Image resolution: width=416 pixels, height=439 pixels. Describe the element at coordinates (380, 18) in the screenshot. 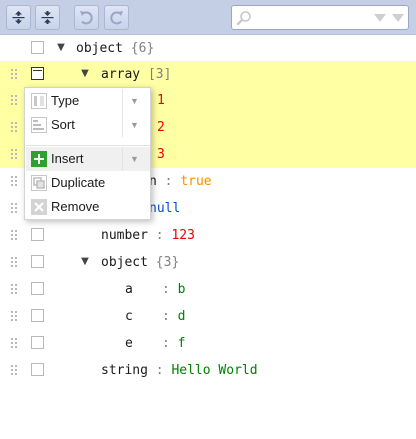

I see `search-next-icon` at that location.